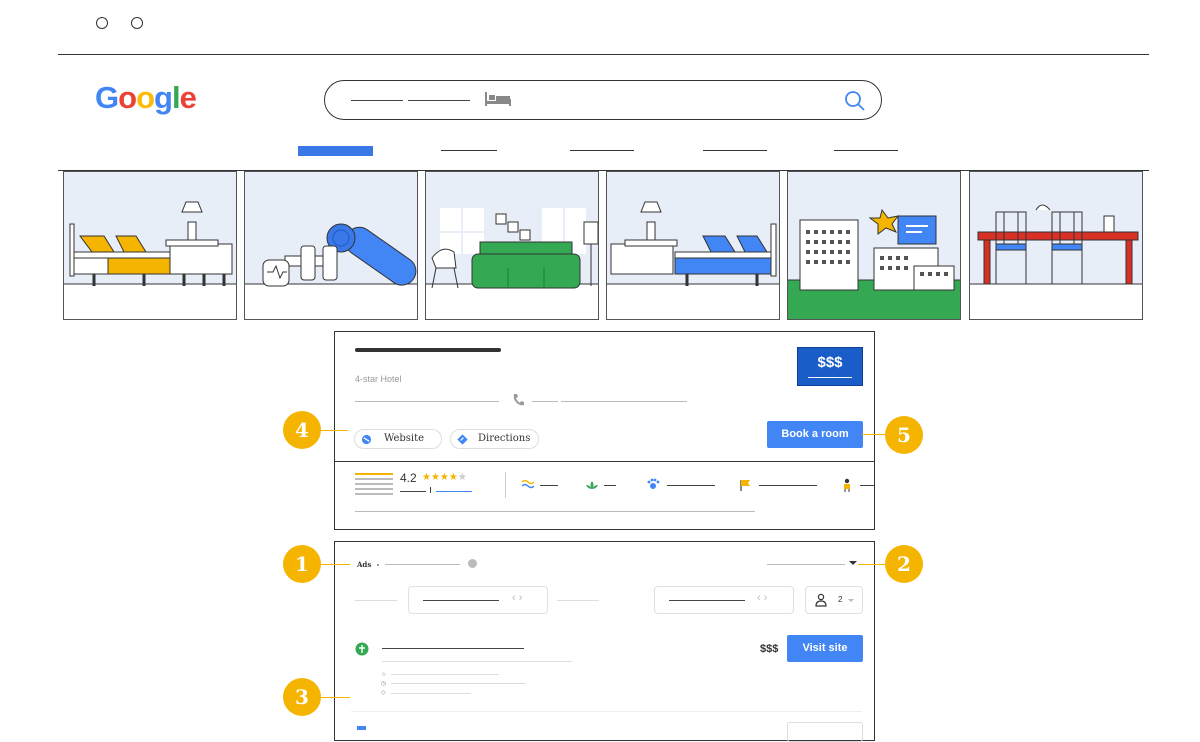  Describe the element at coordinates (825, 732) in the screenshot. I see `next-visit-button` at that location.